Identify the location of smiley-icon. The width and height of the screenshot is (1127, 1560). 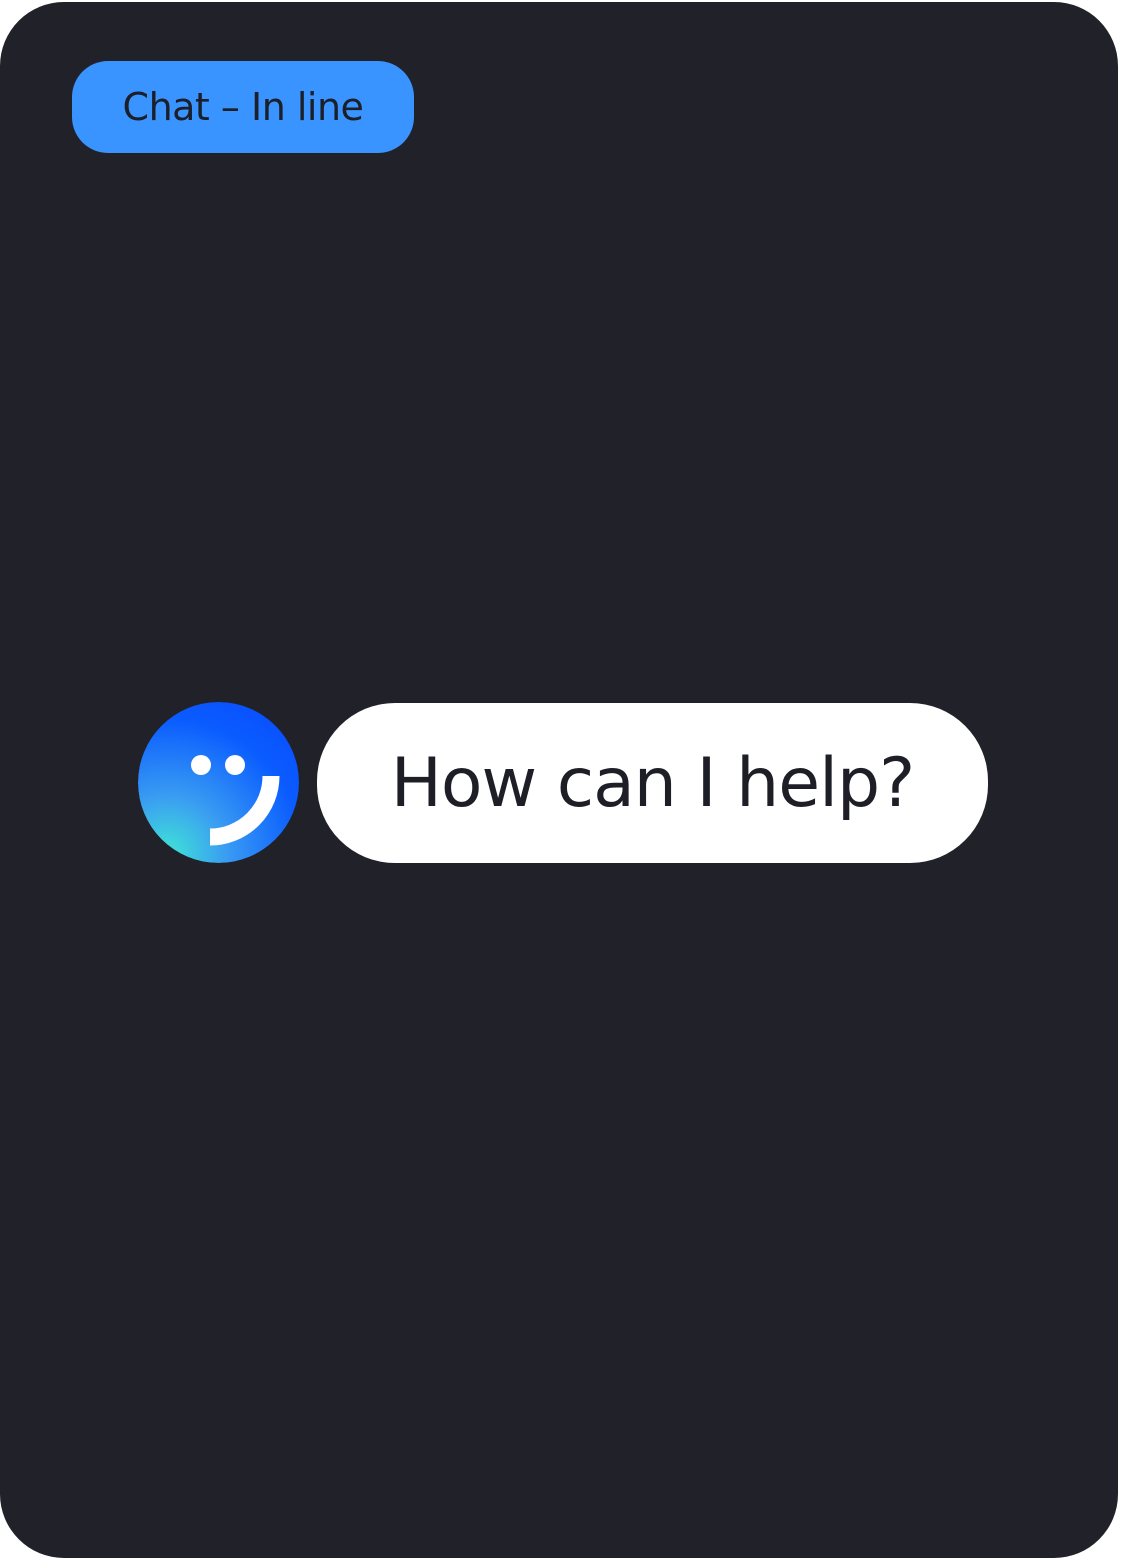
(218, 782).